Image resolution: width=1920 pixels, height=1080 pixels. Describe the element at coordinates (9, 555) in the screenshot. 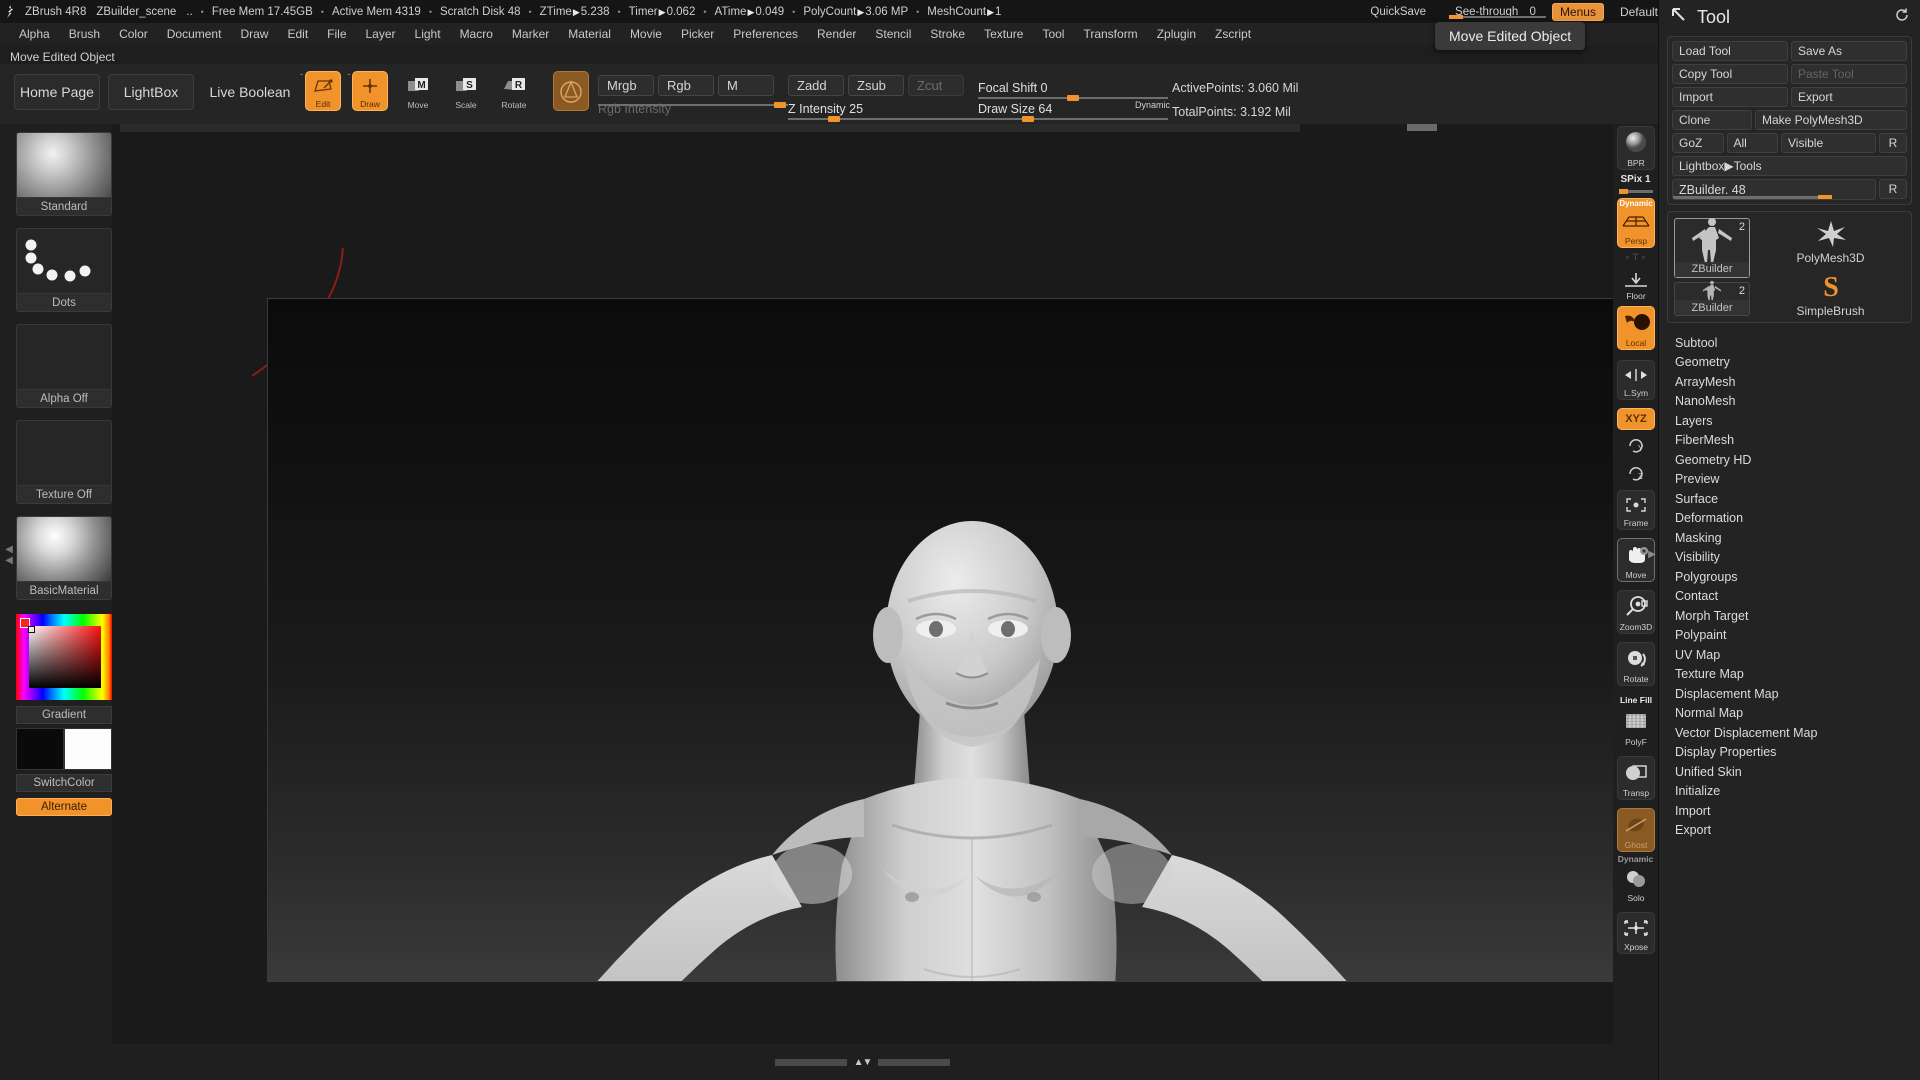

I see `left-tray-arrow-icon: ◀ ◀` at that location.